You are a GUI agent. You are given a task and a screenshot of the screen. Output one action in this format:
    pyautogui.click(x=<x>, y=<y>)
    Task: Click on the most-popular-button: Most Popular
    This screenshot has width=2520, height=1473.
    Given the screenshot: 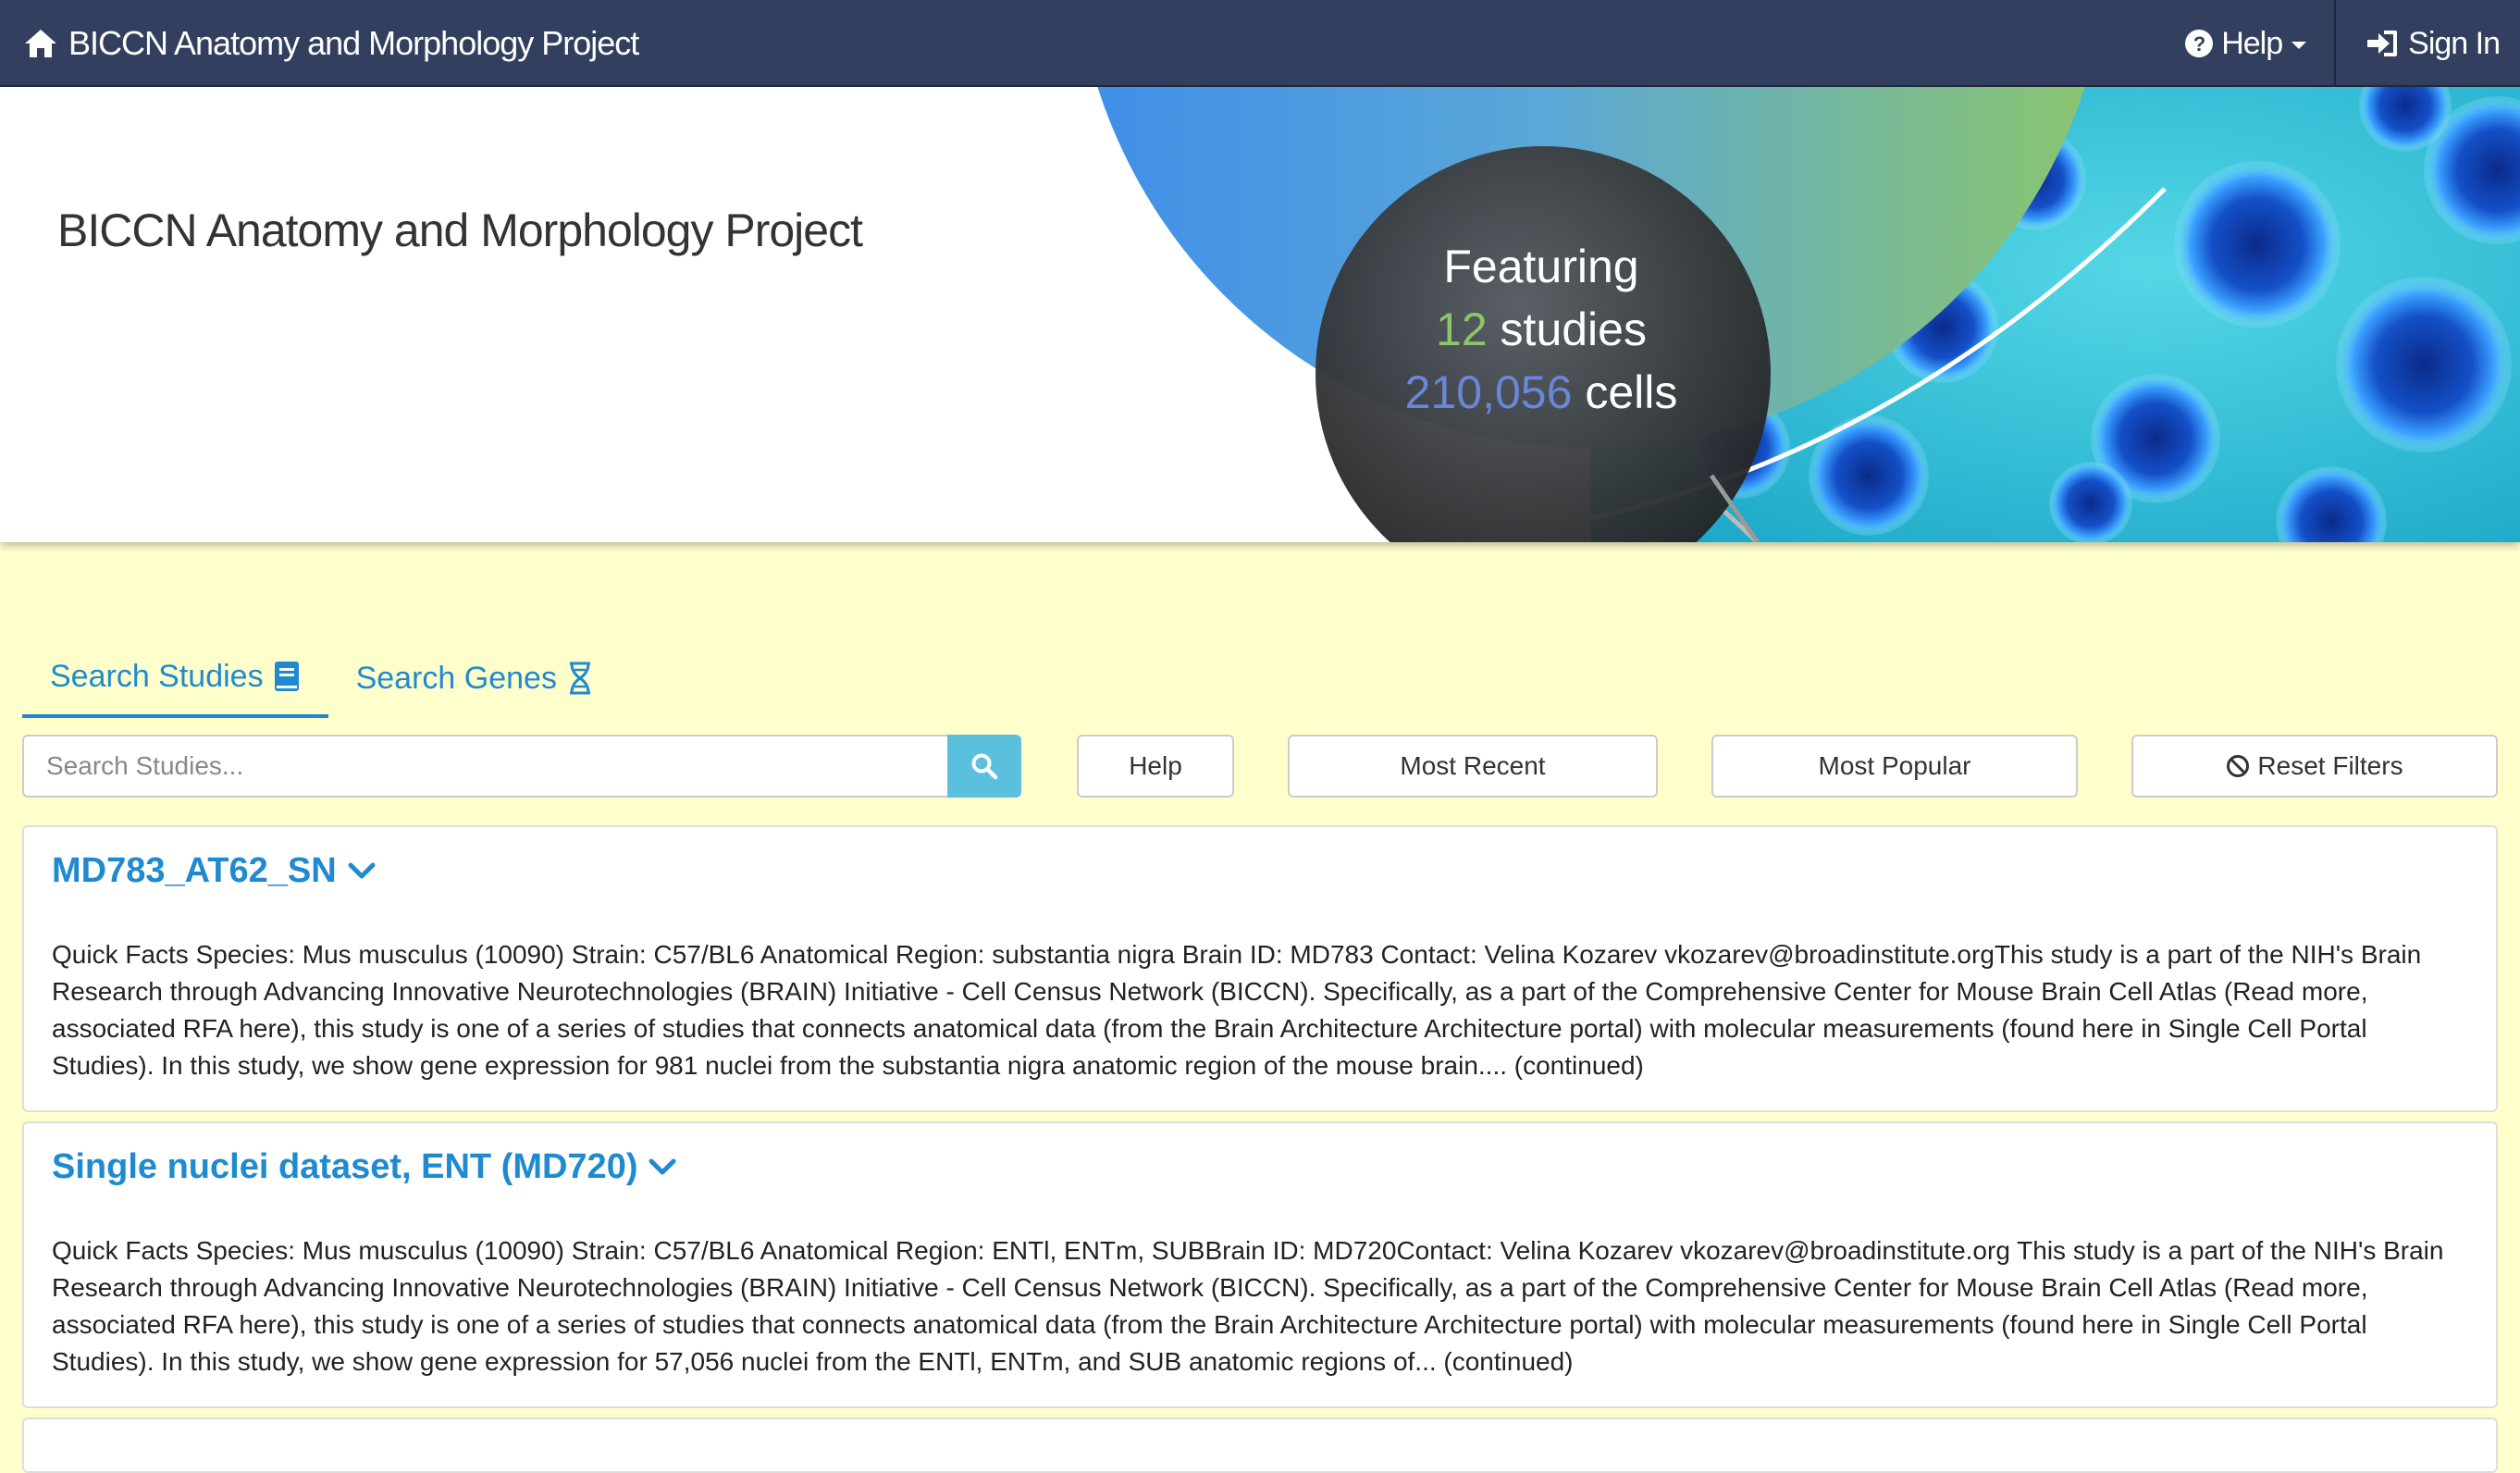 What is the action you would take?
    pyautogui.click(x=1894, y=766)
    